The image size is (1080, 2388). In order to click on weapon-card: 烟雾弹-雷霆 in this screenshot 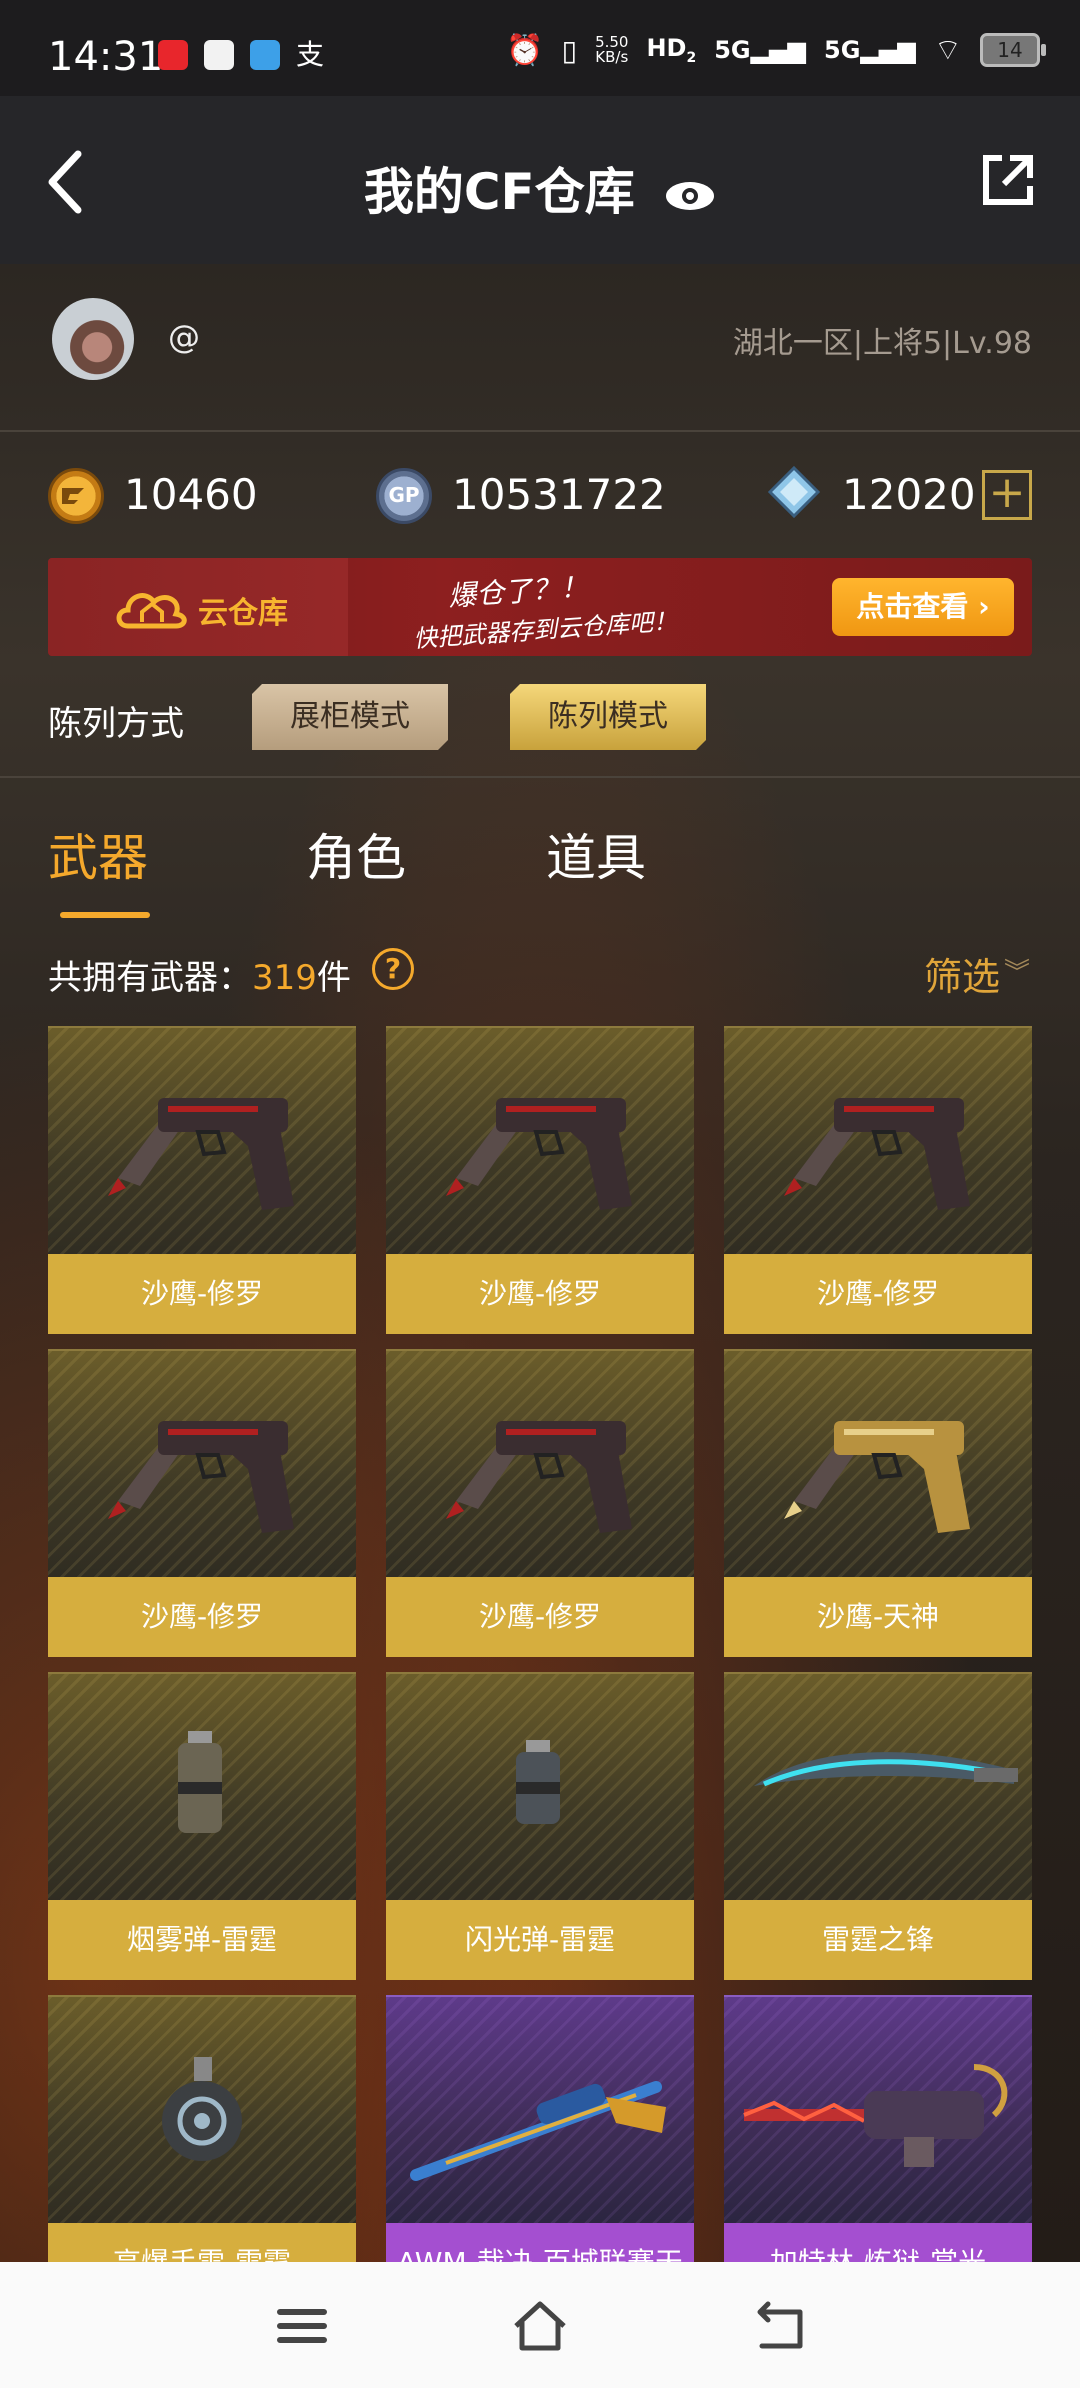, I will do `click(202, 1826)`.